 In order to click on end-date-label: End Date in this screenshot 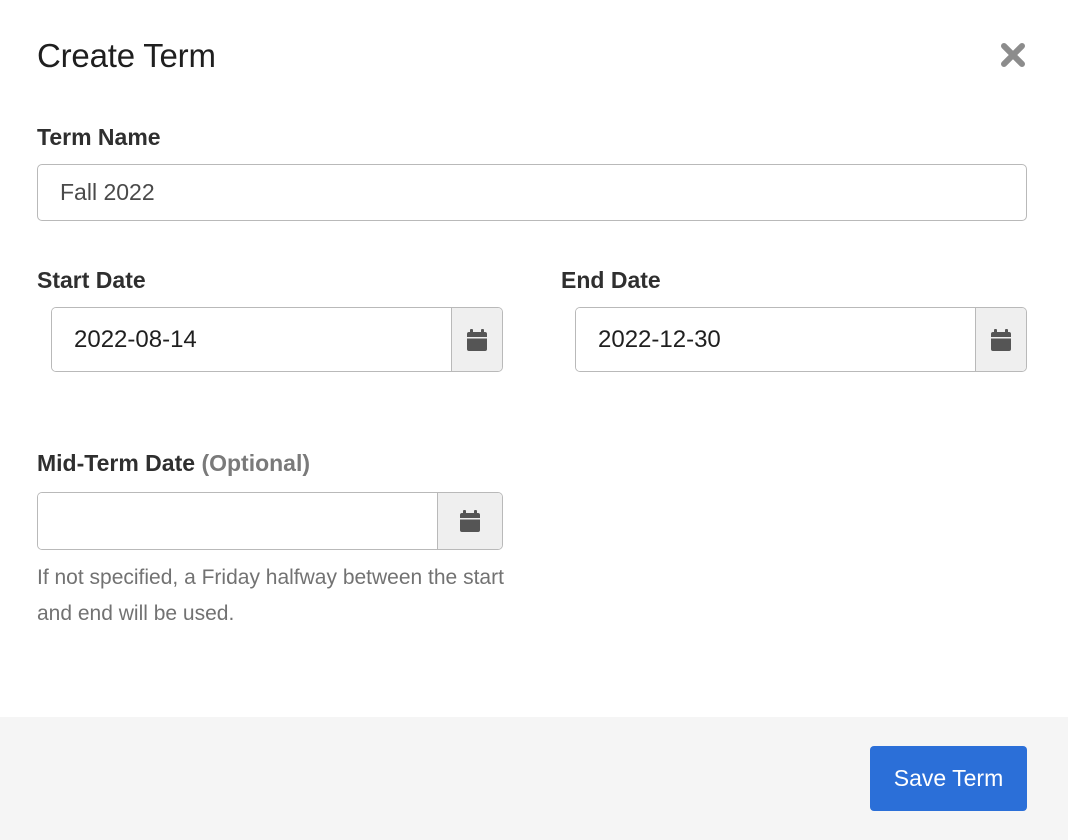, I will do `click(611, 280)`.